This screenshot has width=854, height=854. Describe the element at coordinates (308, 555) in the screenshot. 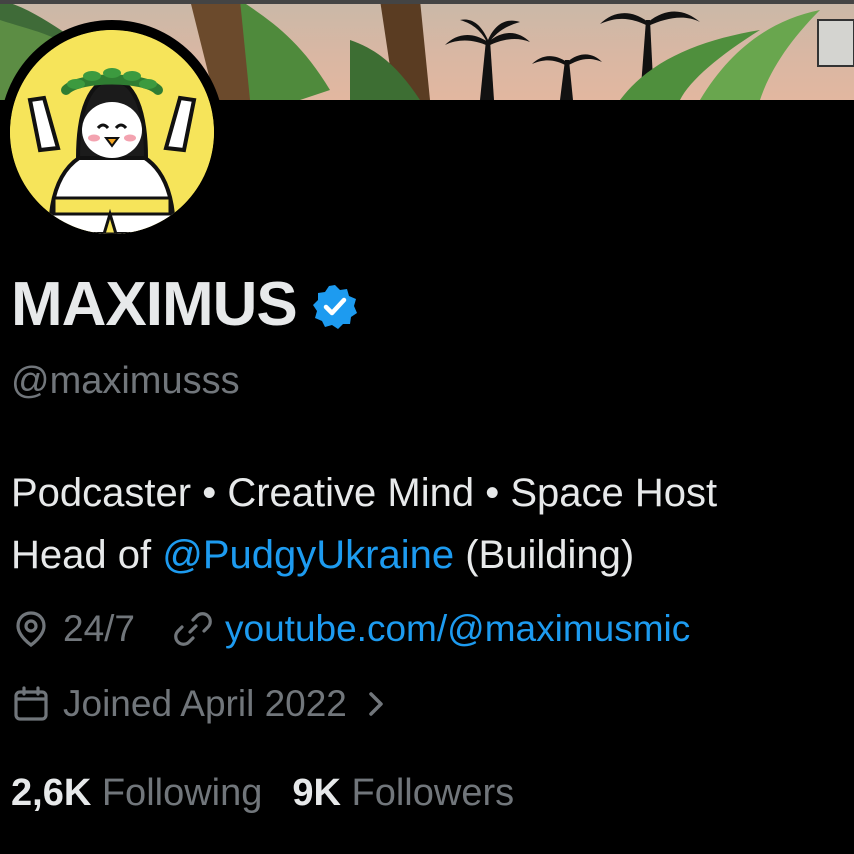

I see `bio-mention-link: @PudgyUkraine` at that location.